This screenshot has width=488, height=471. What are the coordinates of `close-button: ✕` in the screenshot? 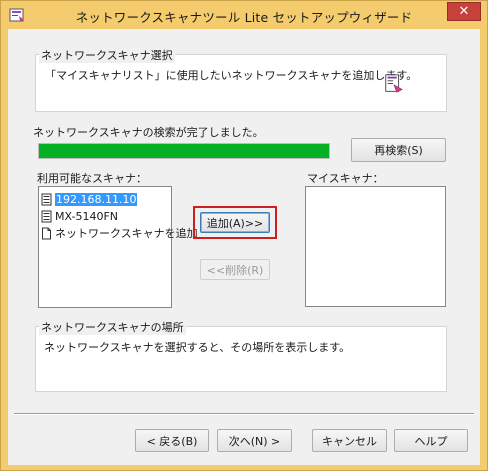 It's located at (464, 11).